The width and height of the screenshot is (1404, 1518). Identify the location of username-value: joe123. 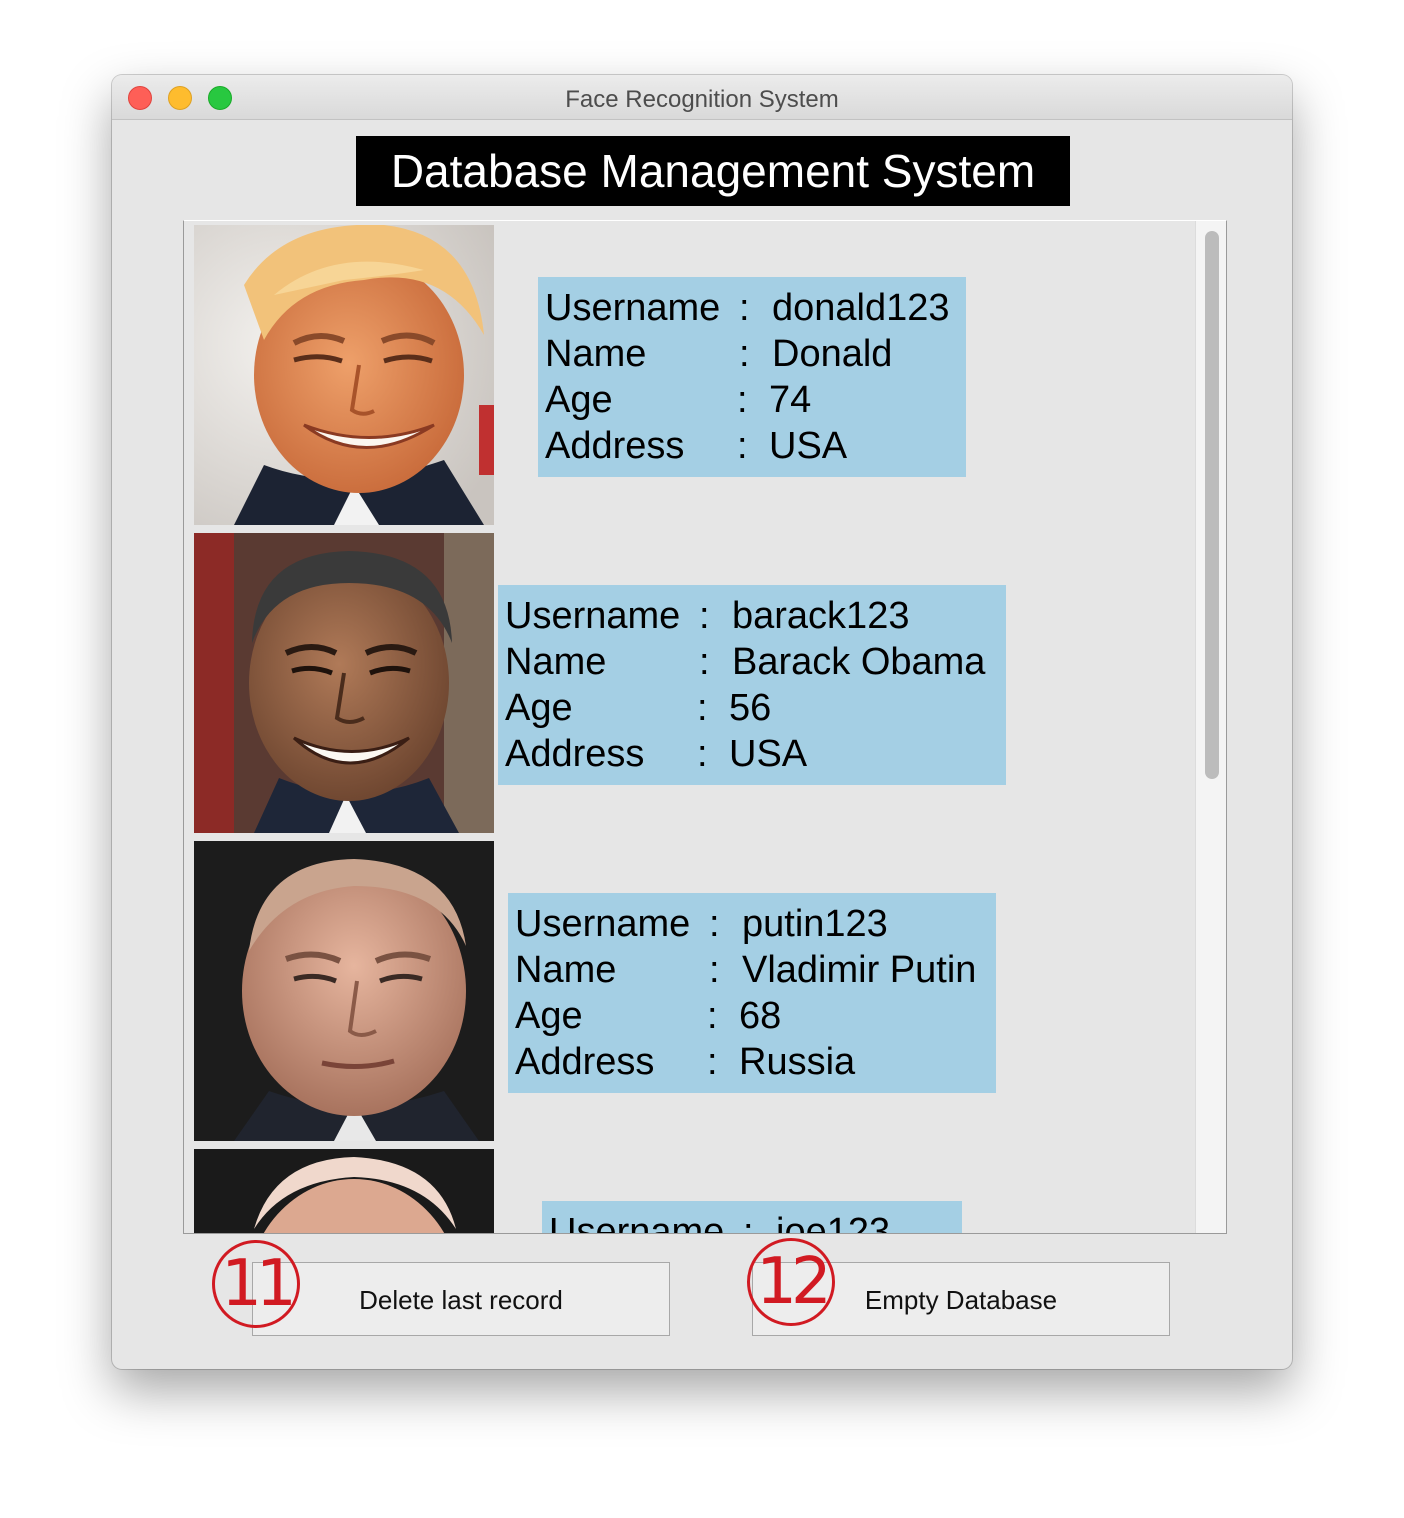
(833, 1222).